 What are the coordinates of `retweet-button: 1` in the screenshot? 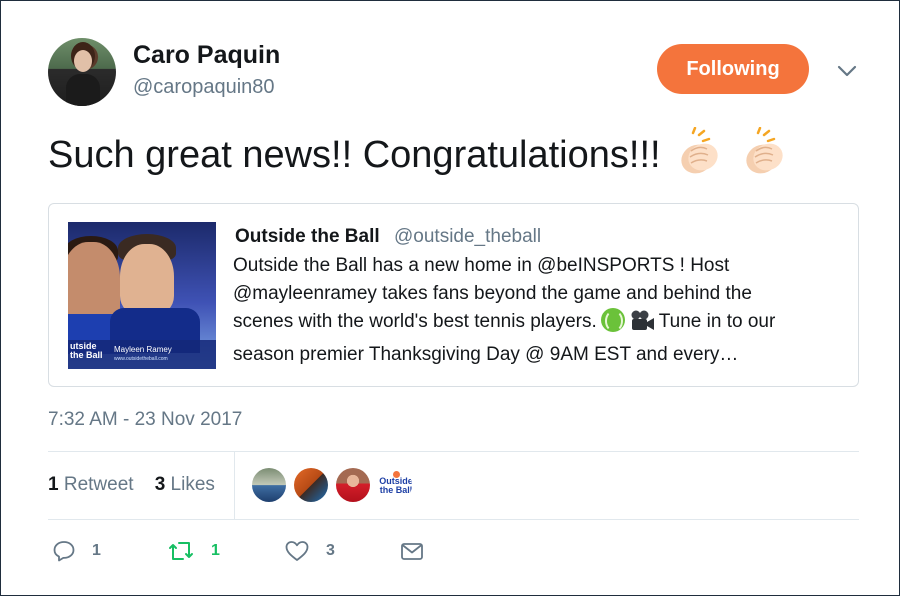 It's located at (193, 551).